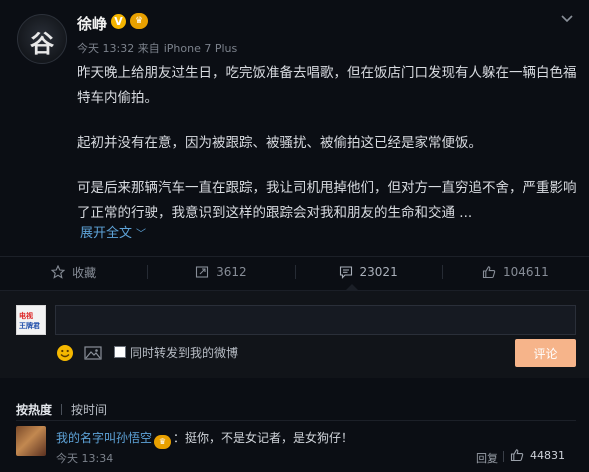 The height and width of the screenshot is (472, 589). I want to click on comment-sort-tabs: 按热度 按时间, so click(61, 409).